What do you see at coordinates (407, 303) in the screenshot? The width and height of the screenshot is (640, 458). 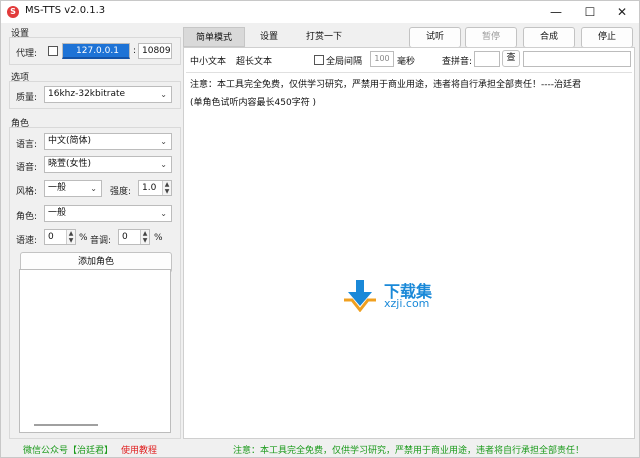 I see `watermark-url: xzji.com` at bounding box center [407, 303].